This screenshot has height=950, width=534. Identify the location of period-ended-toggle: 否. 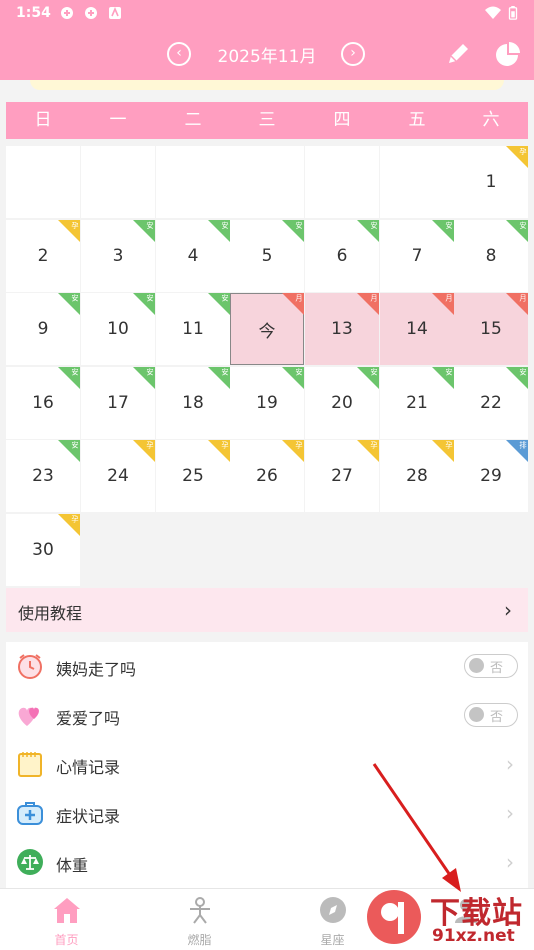
(491, 666).